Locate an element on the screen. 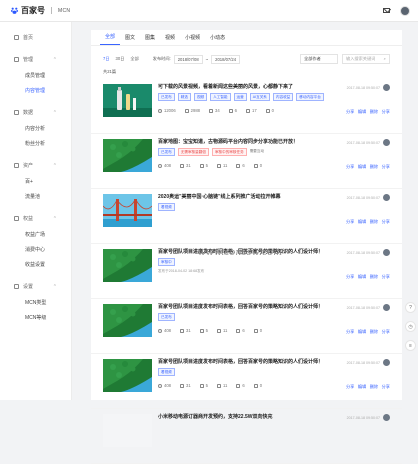  user-avatar is located at coordinates (405, 10).